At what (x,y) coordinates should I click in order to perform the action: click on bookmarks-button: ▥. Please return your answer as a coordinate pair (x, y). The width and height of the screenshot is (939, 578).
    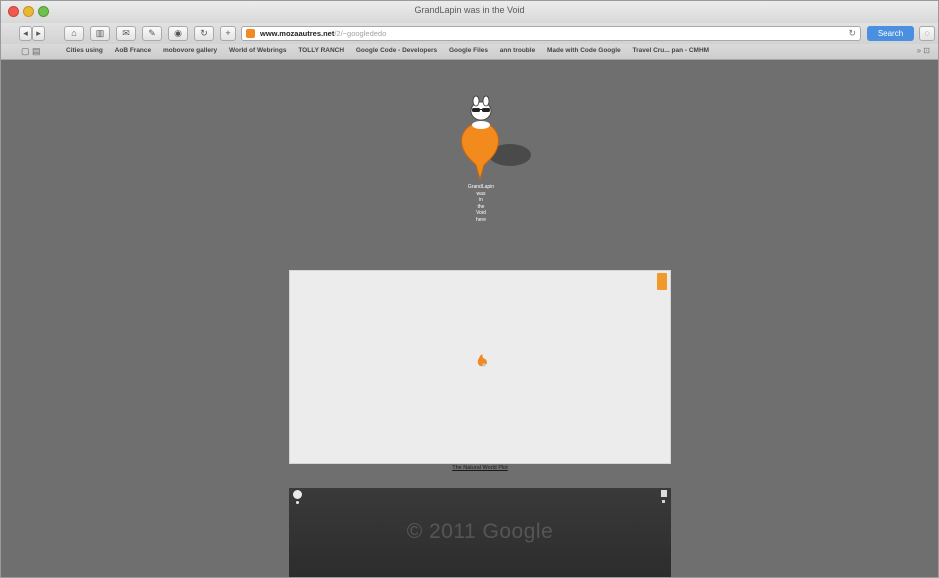
    Looking at the image, I should click on (100, 33).